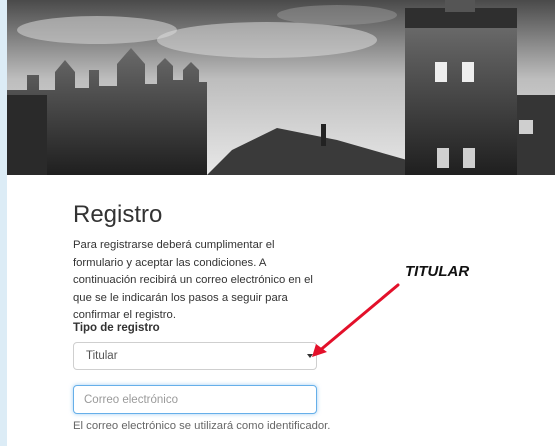 The image size is (555, 446). What do you see at coordinates (437, 271) in the screenshot?
I see `annotation-label: TITULAR` at bounding box center [437, 271].